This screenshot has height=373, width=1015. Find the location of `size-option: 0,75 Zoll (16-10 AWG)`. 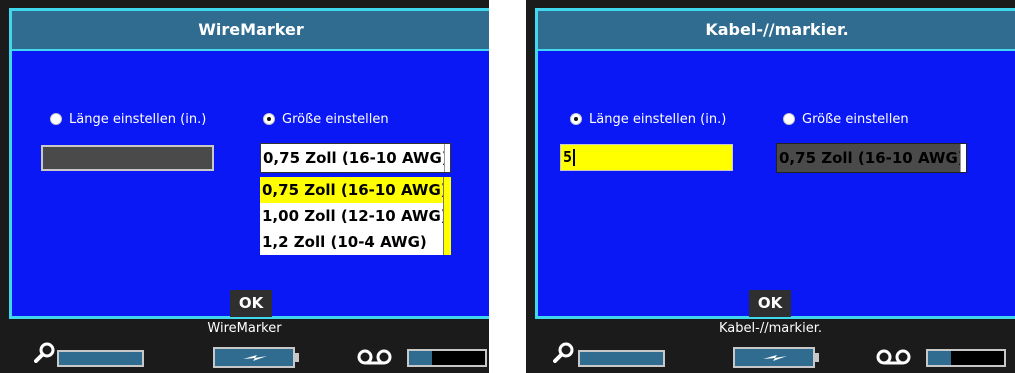

size-option: 0,75 Zoll (16-10 AWG) is located at coordinates (355, 190).